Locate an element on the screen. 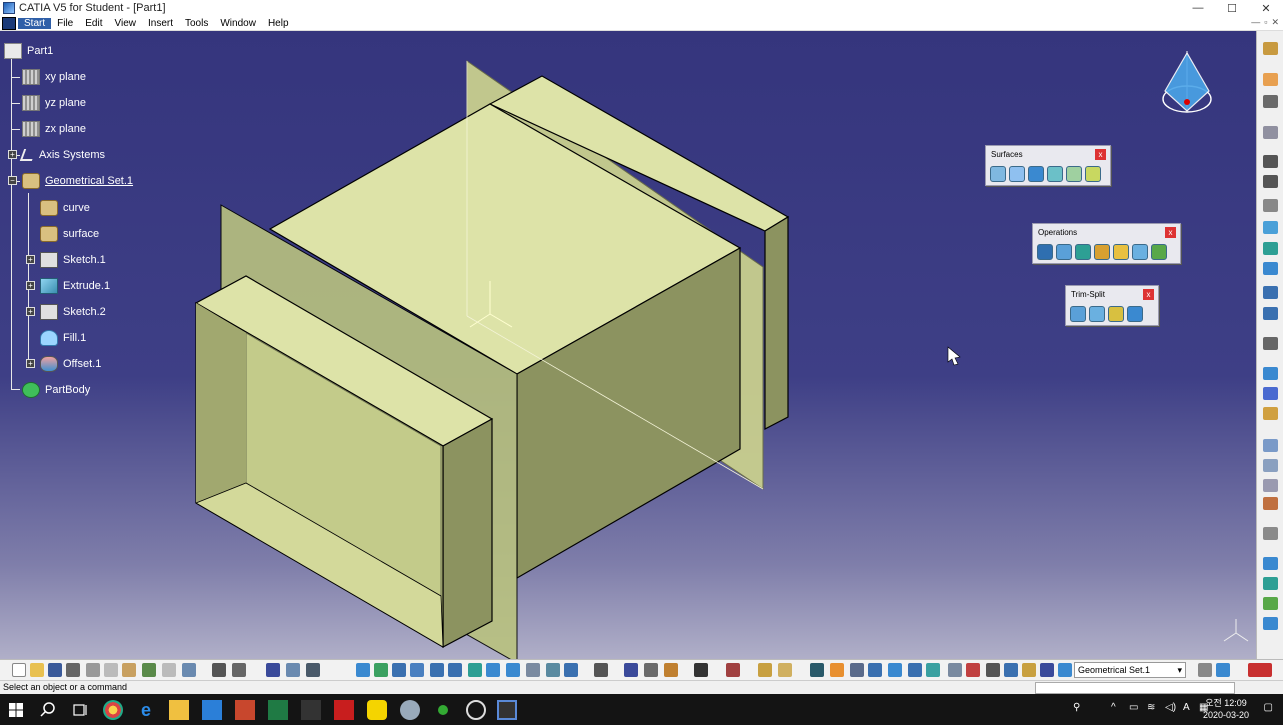 The width and height of the screenshot is (1283, 725). intersect-icon is located at coordinates (1270, 132).